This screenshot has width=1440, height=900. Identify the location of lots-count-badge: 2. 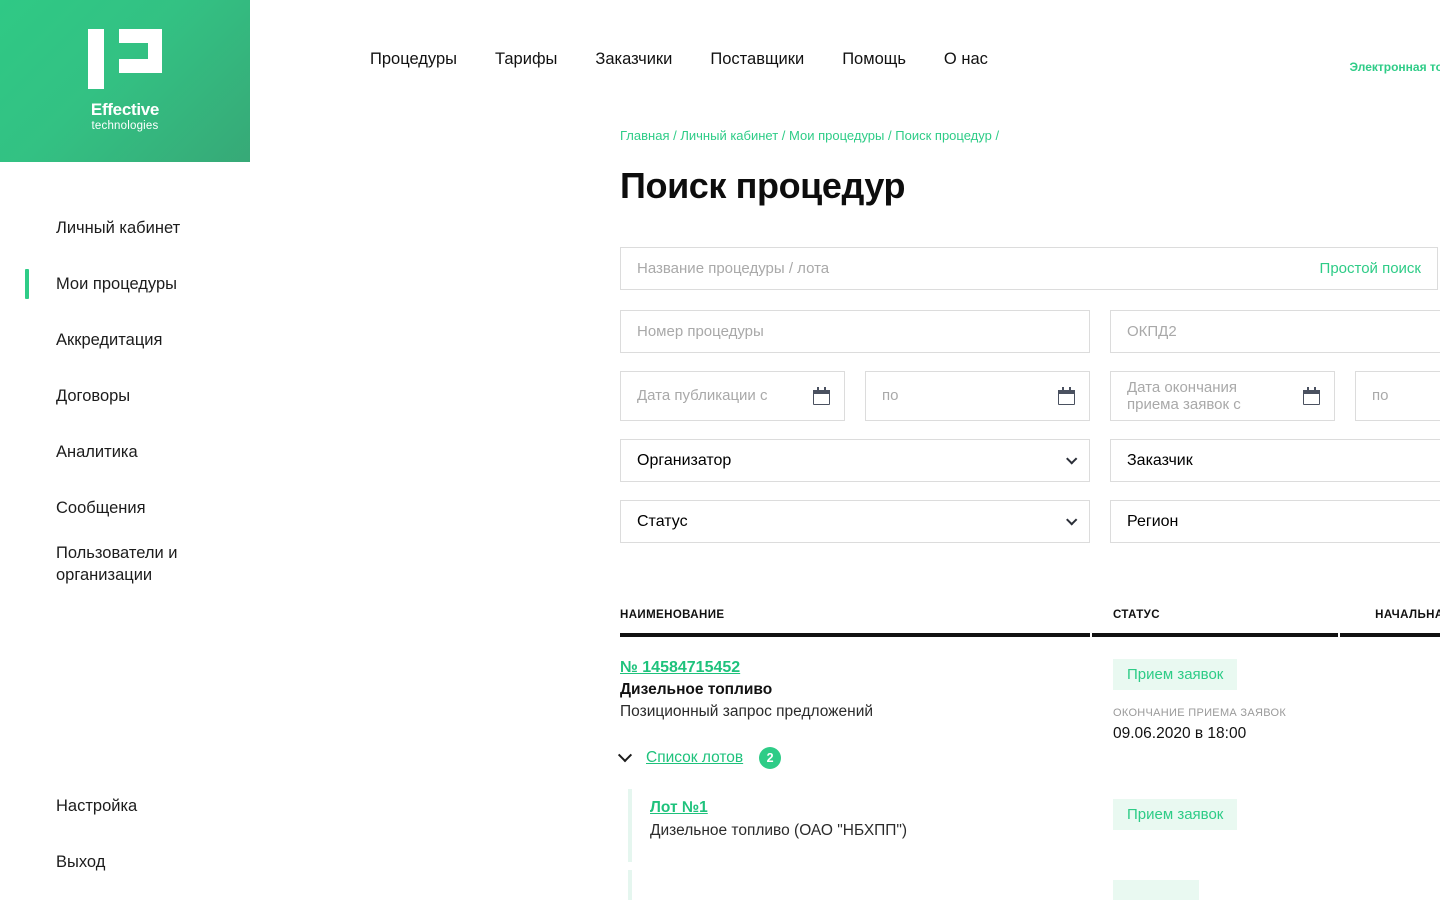
(770, 758).